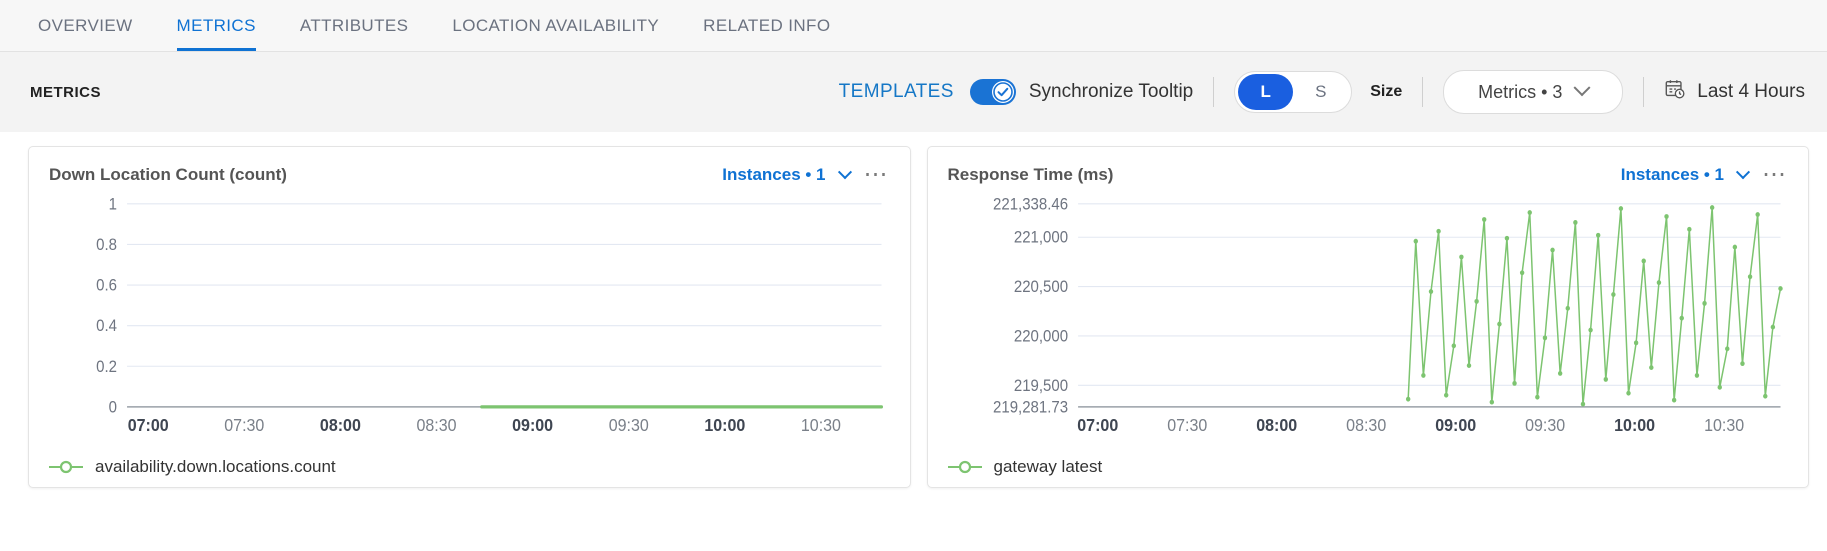 This screenshot has height=551, width=1827. Describe the element at coordinates (821, 425) in the screenshot. I see `x-axis-tick-label: 10:30` at that location.